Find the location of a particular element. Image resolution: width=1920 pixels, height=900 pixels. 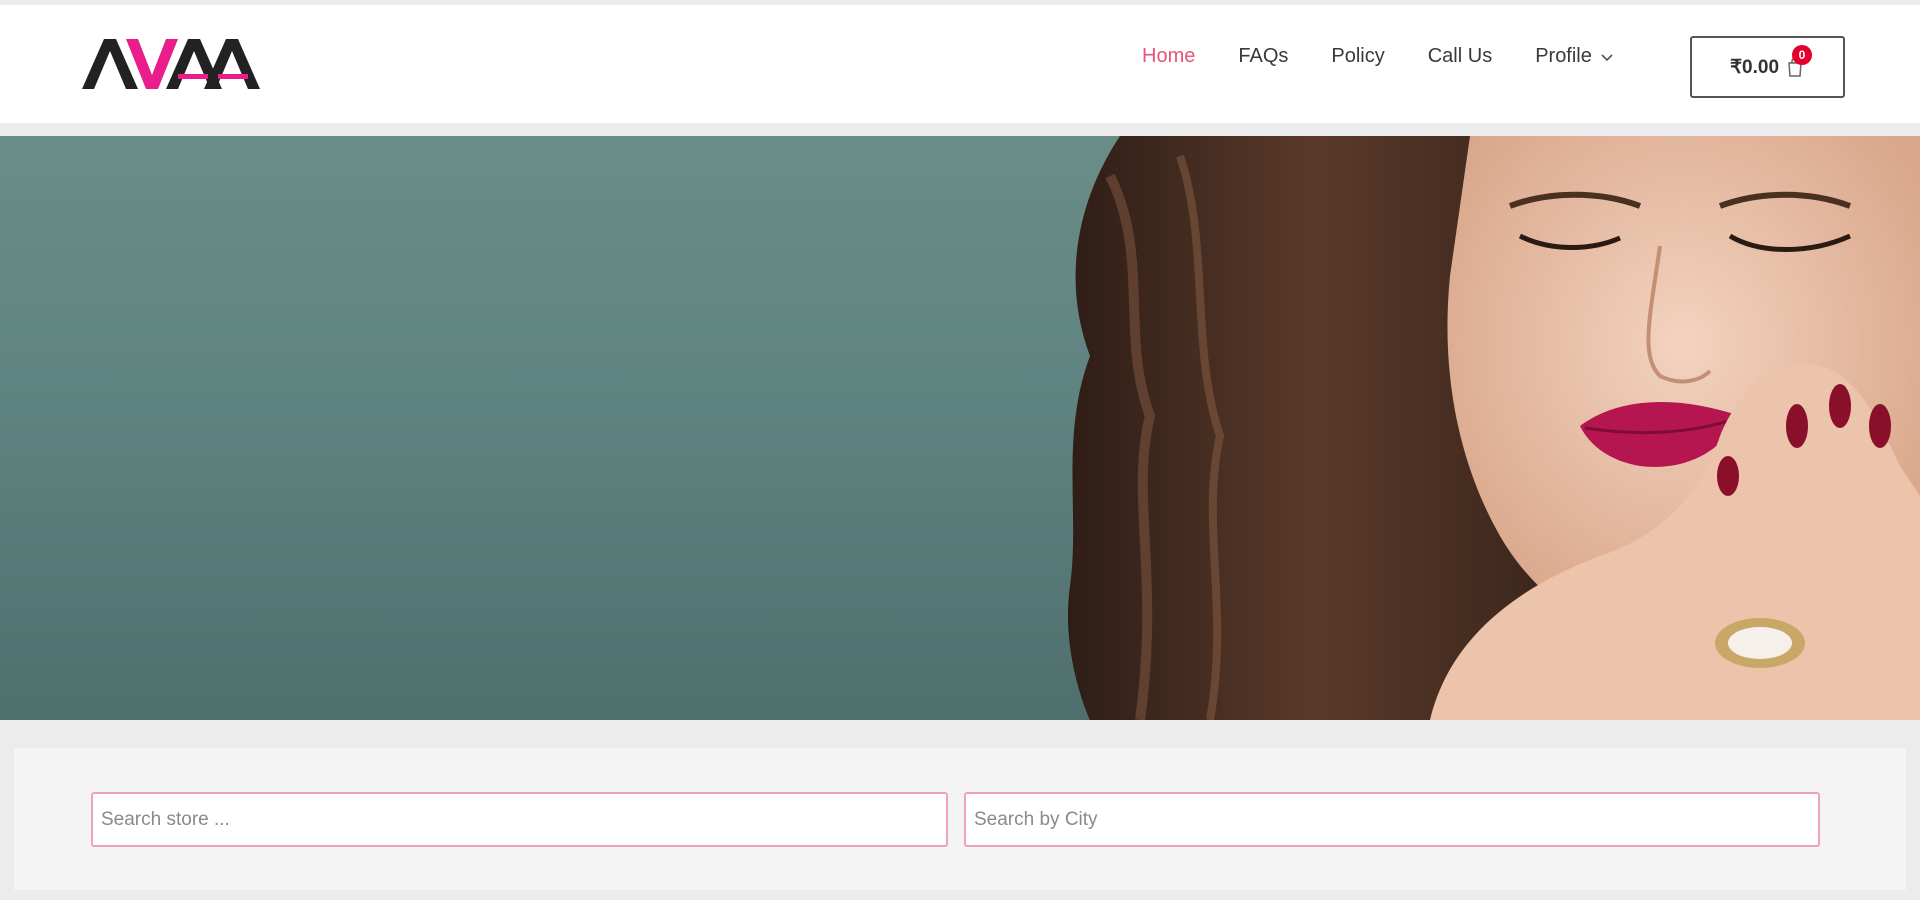

nav-home: Home is located at coordinates (1168, 56).